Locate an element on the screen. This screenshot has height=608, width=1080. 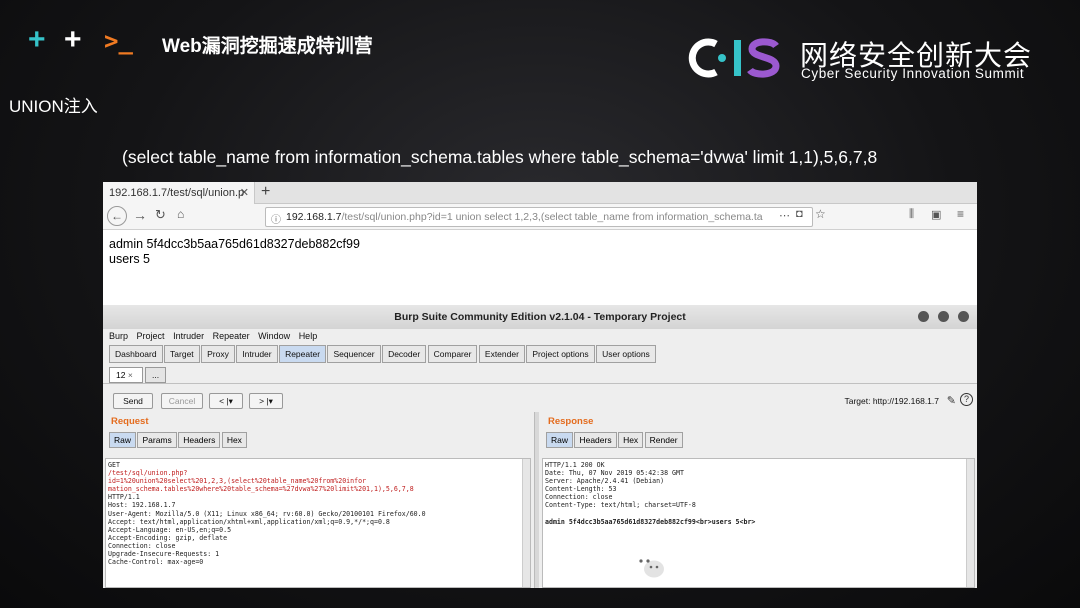
repeater-tab-12: 12 × is located at coordinates (126, 375).